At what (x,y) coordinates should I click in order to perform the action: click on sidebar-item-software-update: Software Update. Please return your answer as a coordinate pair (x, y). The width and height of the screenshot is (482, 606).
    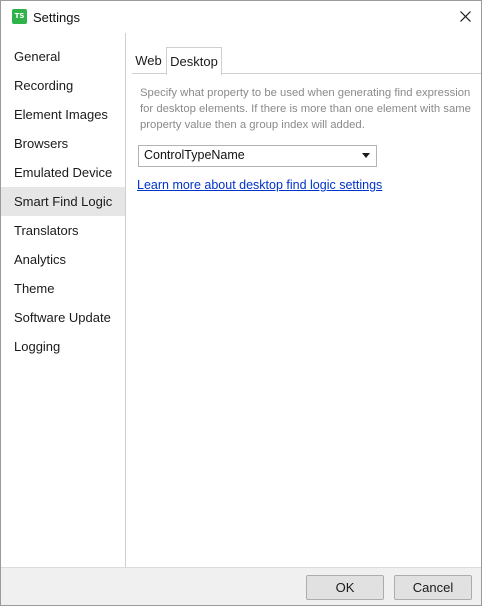
    Looking at the image, I should click on (63, 317).